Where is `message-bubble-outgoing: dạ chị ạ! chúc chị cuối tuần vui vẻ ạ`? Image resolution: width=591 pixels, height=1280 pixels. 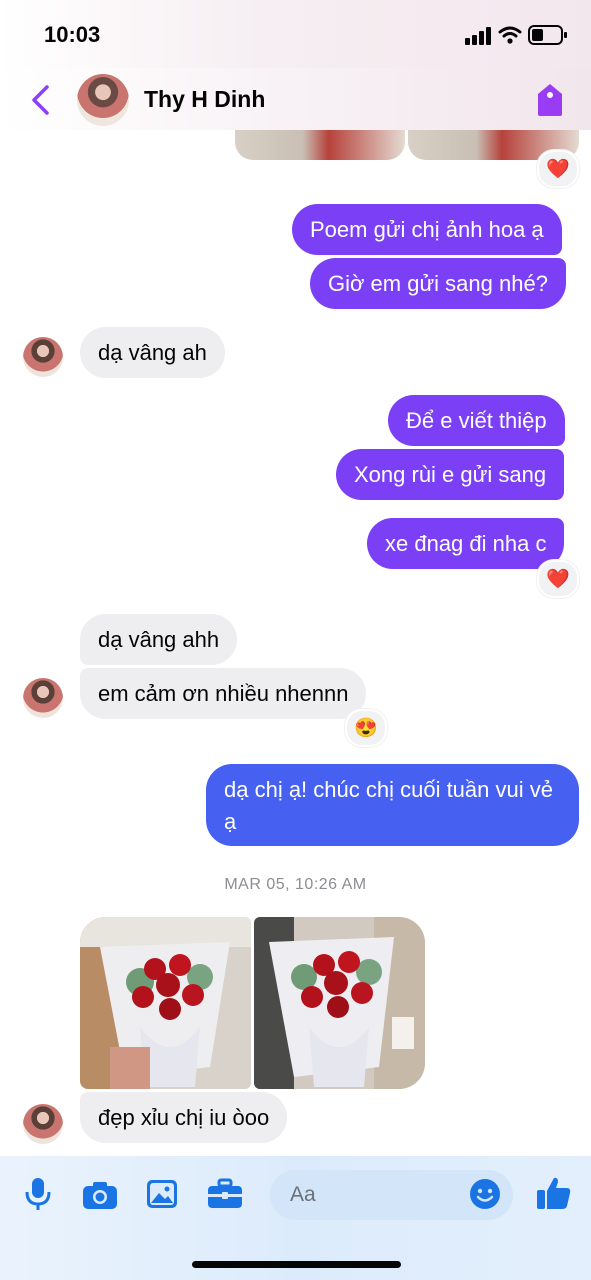 message-bubble-outgoing: dạ chị ạ! chúc chị cuối tuần vui vẻ ạ is located at coordinates (392, 805).